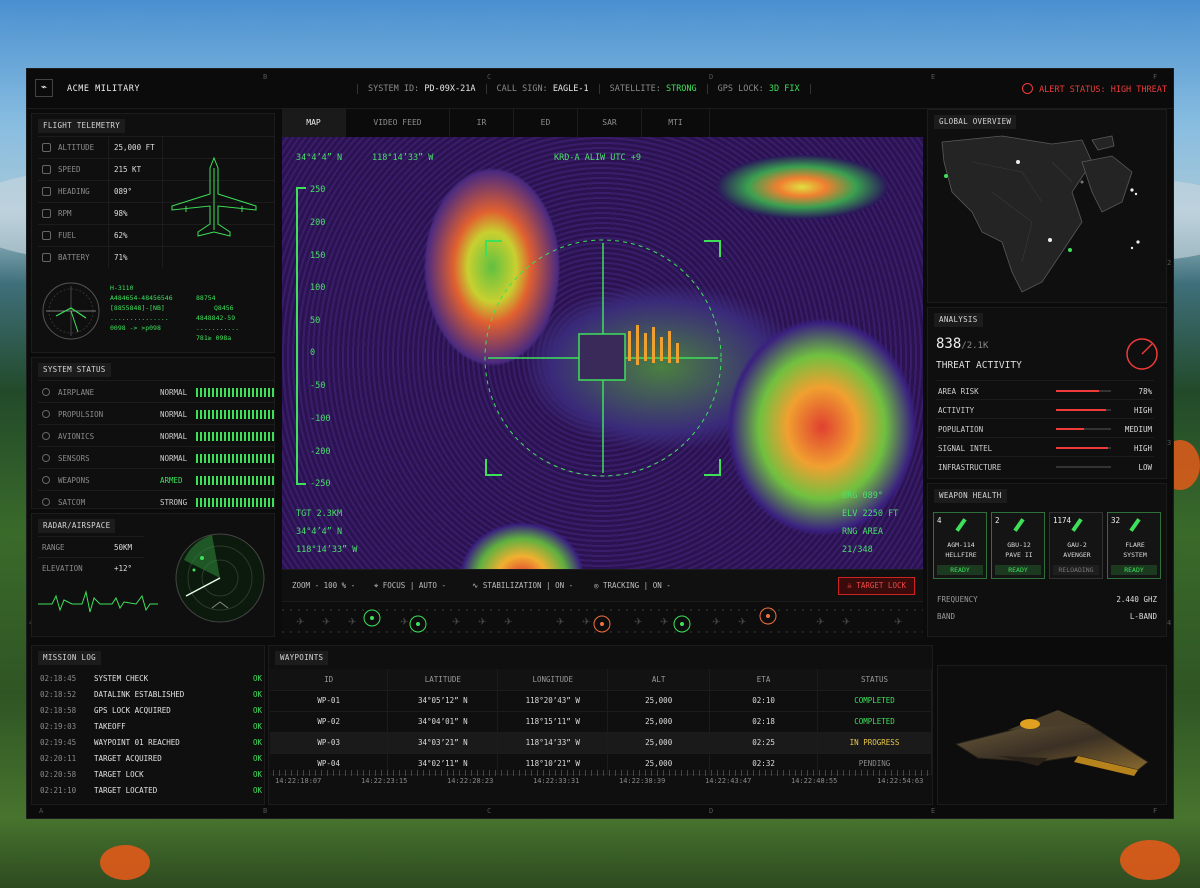 The image size is (1200, 888). I want to click on panel-title: GLOBAL OVERVIEW, so click(975, 122).